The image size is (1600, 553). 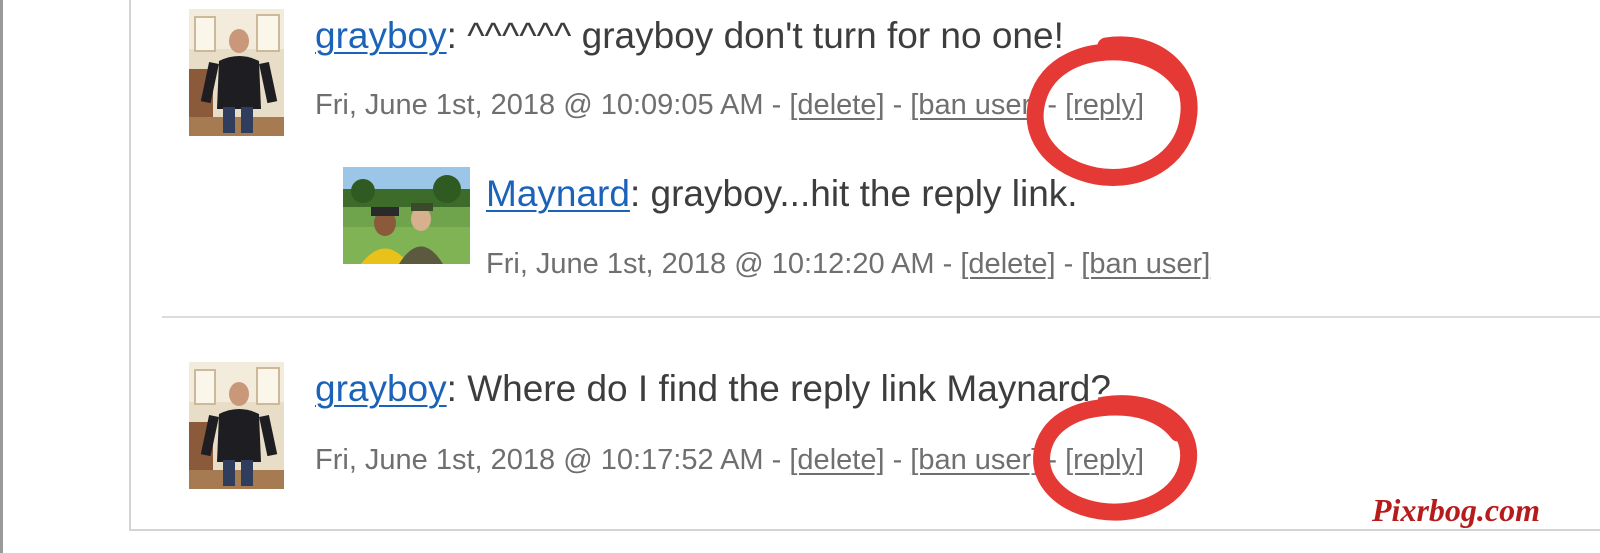 I want to click on avatar-maynard, so click(x=406, y=215).